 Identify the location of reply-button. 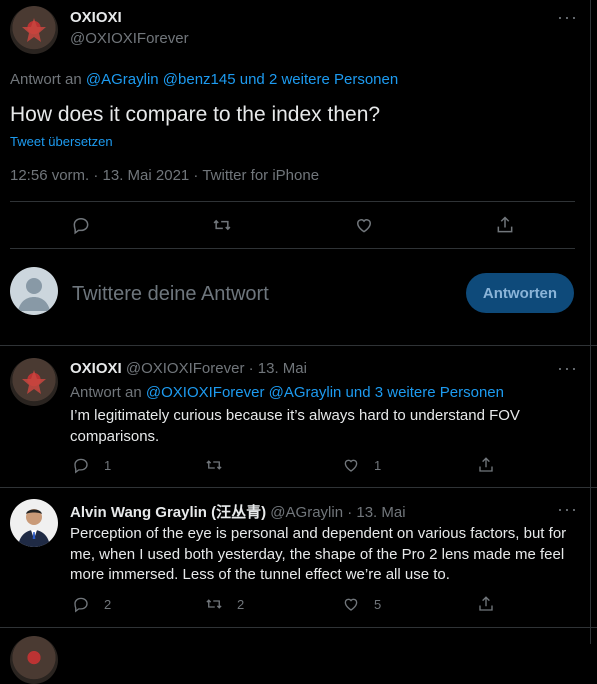
(81, 225).